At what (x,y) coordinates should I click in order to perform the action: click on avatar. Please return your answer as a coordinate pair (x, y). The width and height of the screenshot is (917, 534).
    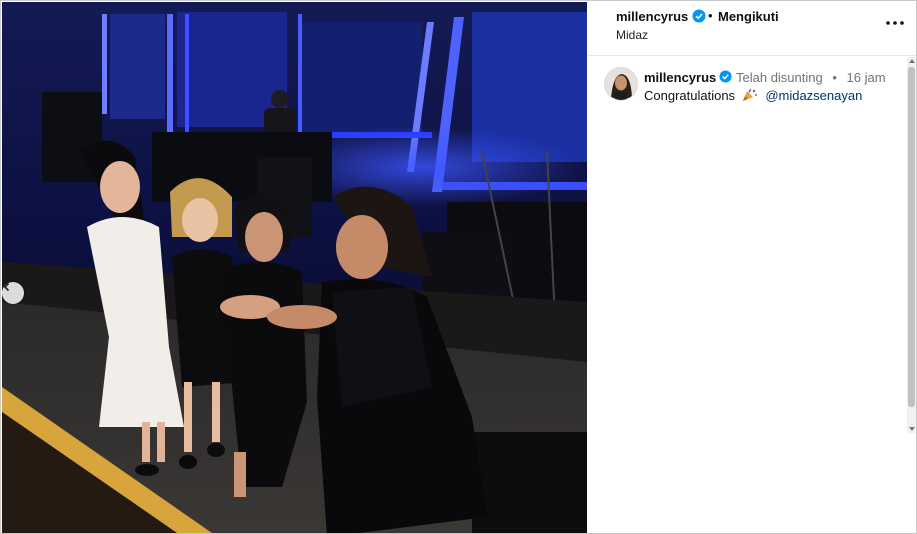
    Looking at the image, I should click on (621, 84).